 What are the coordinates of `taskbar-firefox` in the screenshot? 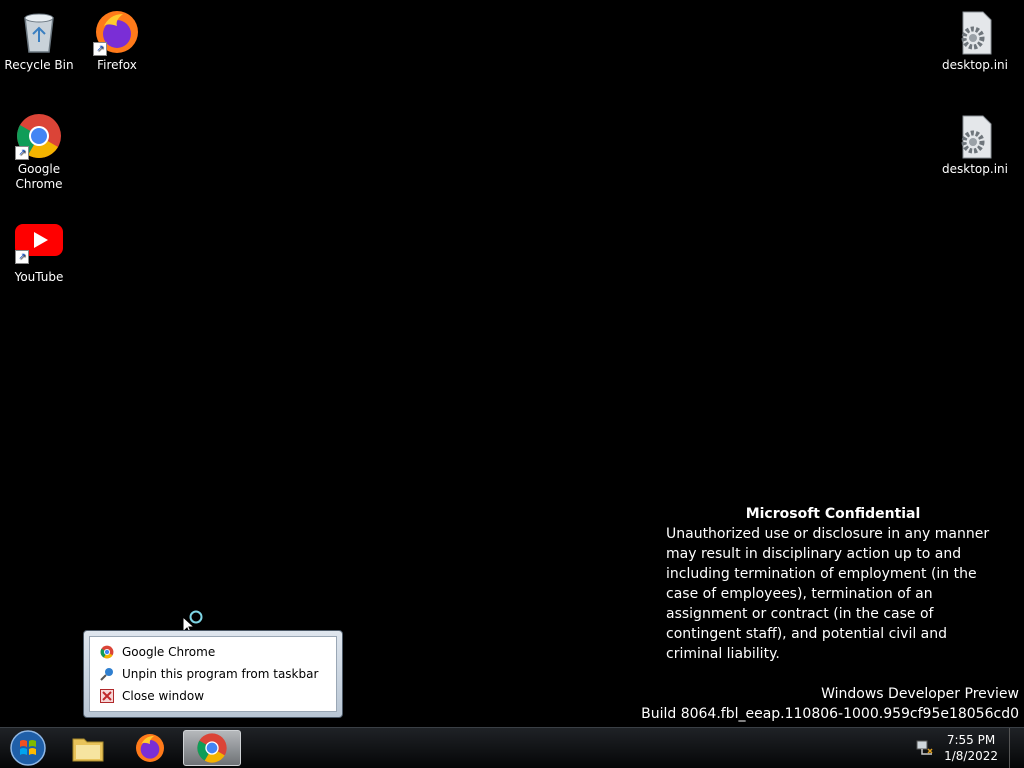 It's located at (150, 748).